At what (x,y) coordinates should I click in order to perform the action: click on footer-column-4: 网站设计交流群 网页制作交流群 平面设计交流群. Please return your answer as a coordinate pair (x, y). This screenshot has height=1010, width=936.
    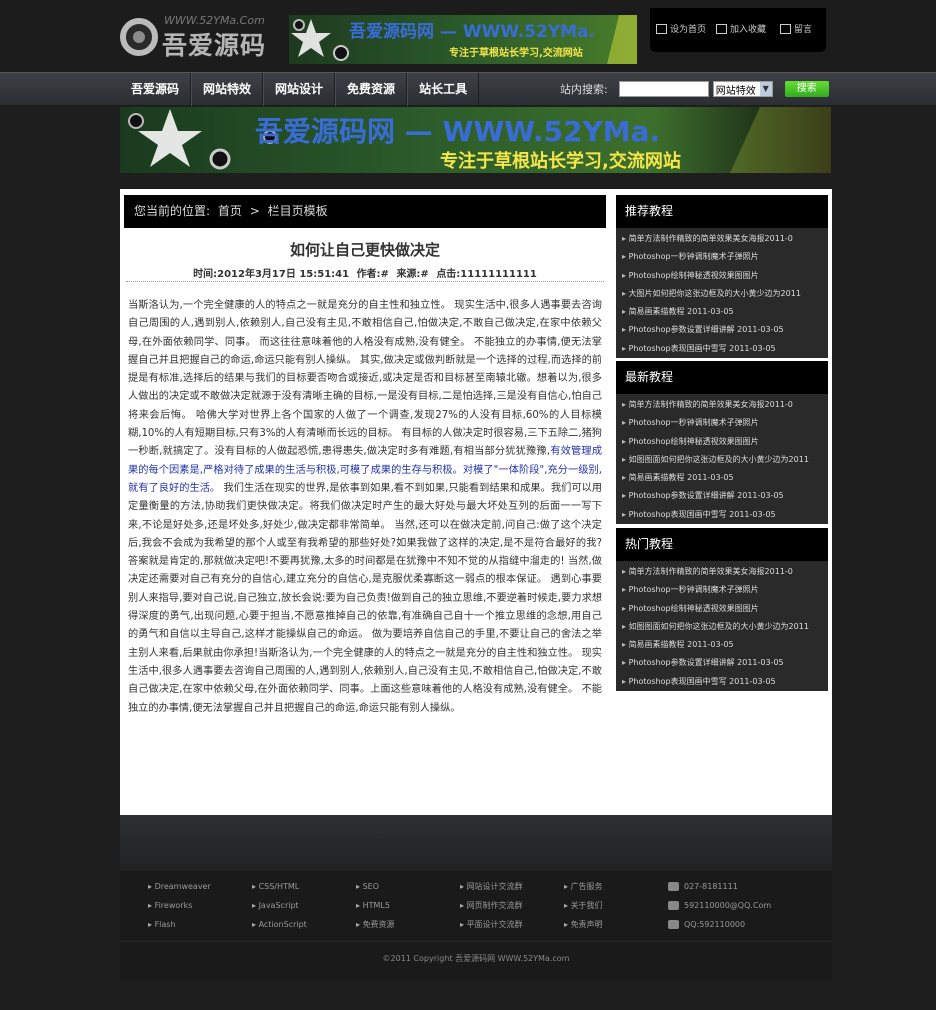
    Looking at the image, I should click on (491, 905).